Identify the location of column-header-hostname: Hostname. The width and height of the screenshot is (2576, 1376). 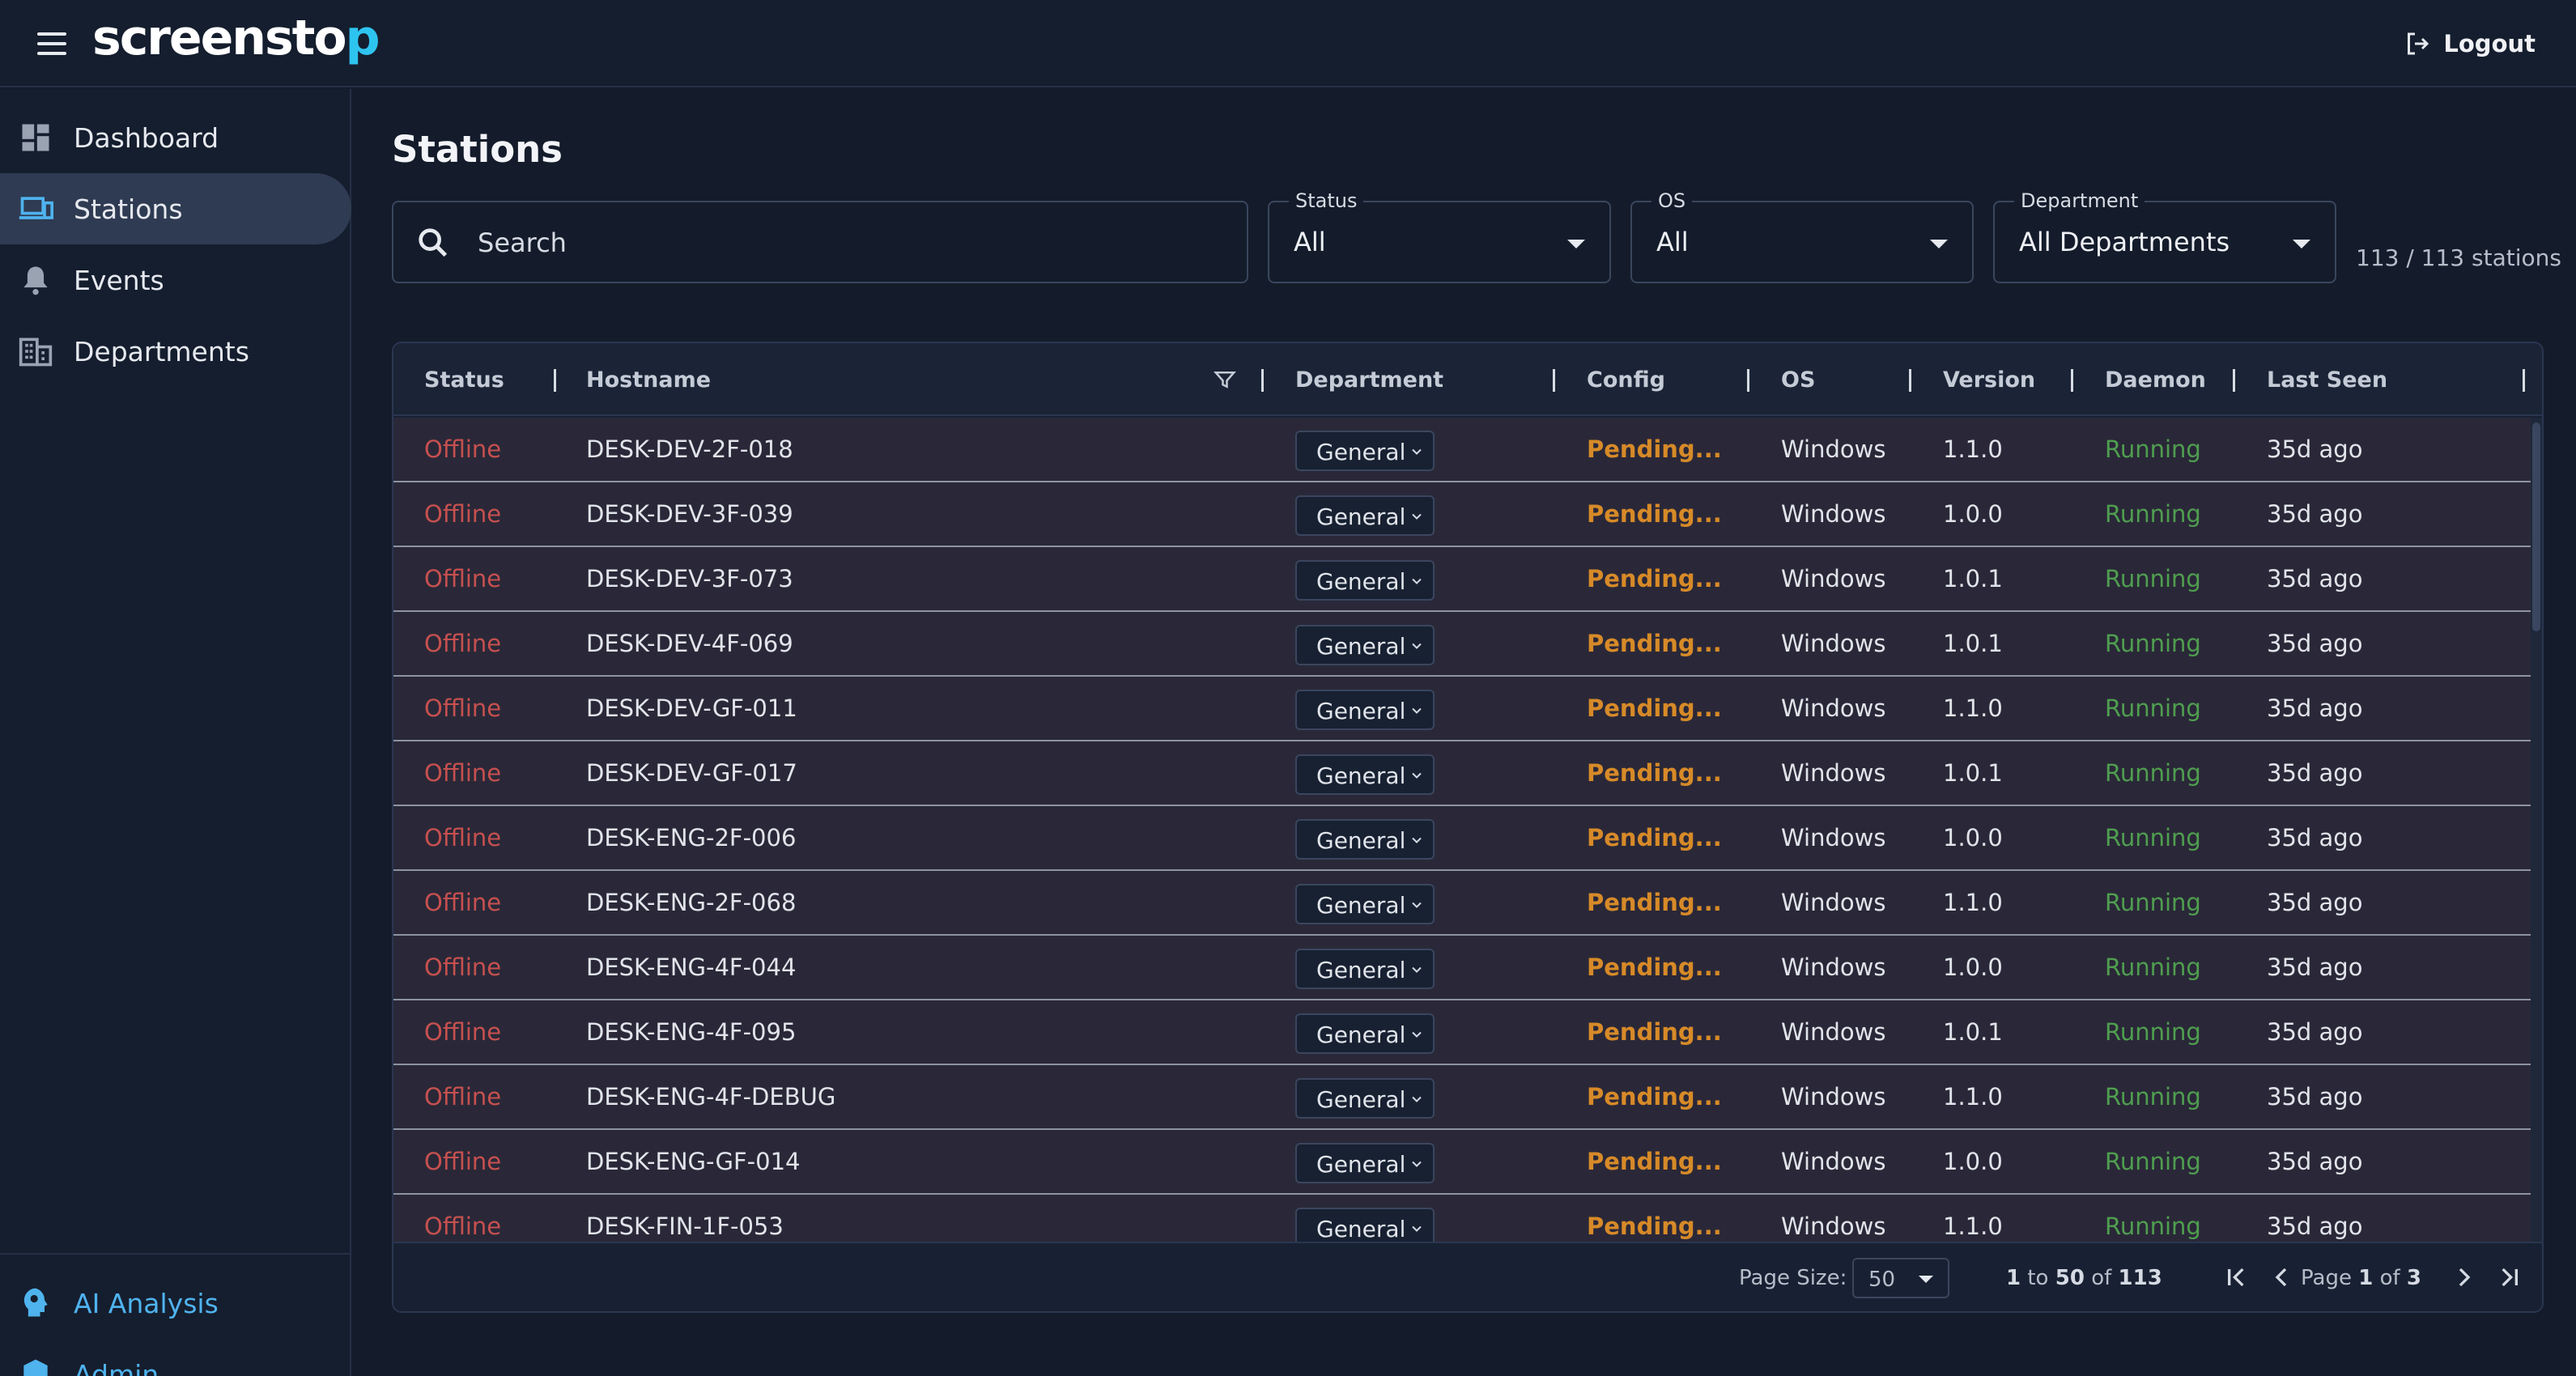
(648, 379).